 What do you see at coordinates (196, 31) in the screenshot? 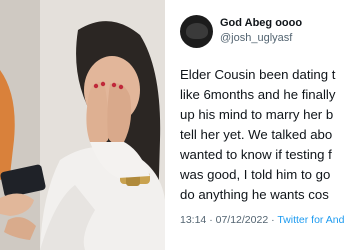
I see `avatar` at bounding box center [196, 31].